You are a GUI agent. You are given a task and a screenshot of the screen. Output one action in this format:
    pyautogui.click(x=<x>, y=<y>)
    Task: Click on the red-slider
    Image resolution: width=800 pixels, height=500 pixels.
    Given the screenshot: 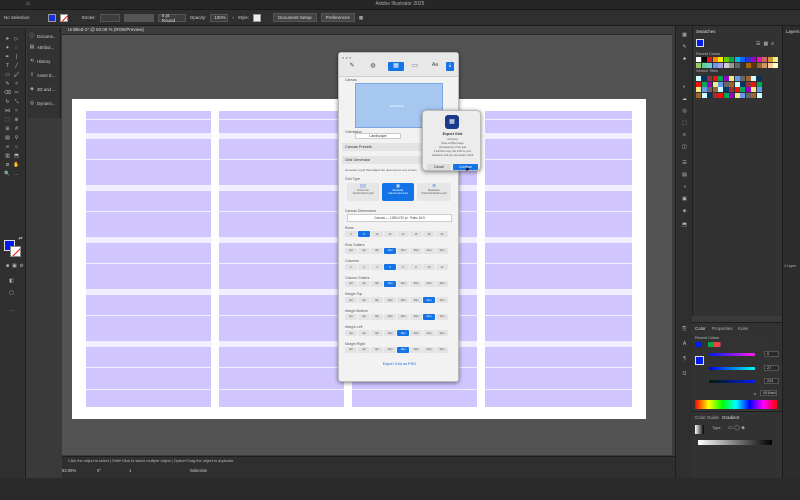 What is the action you would take?
    pyautogui.click(x=732, y=354)
    